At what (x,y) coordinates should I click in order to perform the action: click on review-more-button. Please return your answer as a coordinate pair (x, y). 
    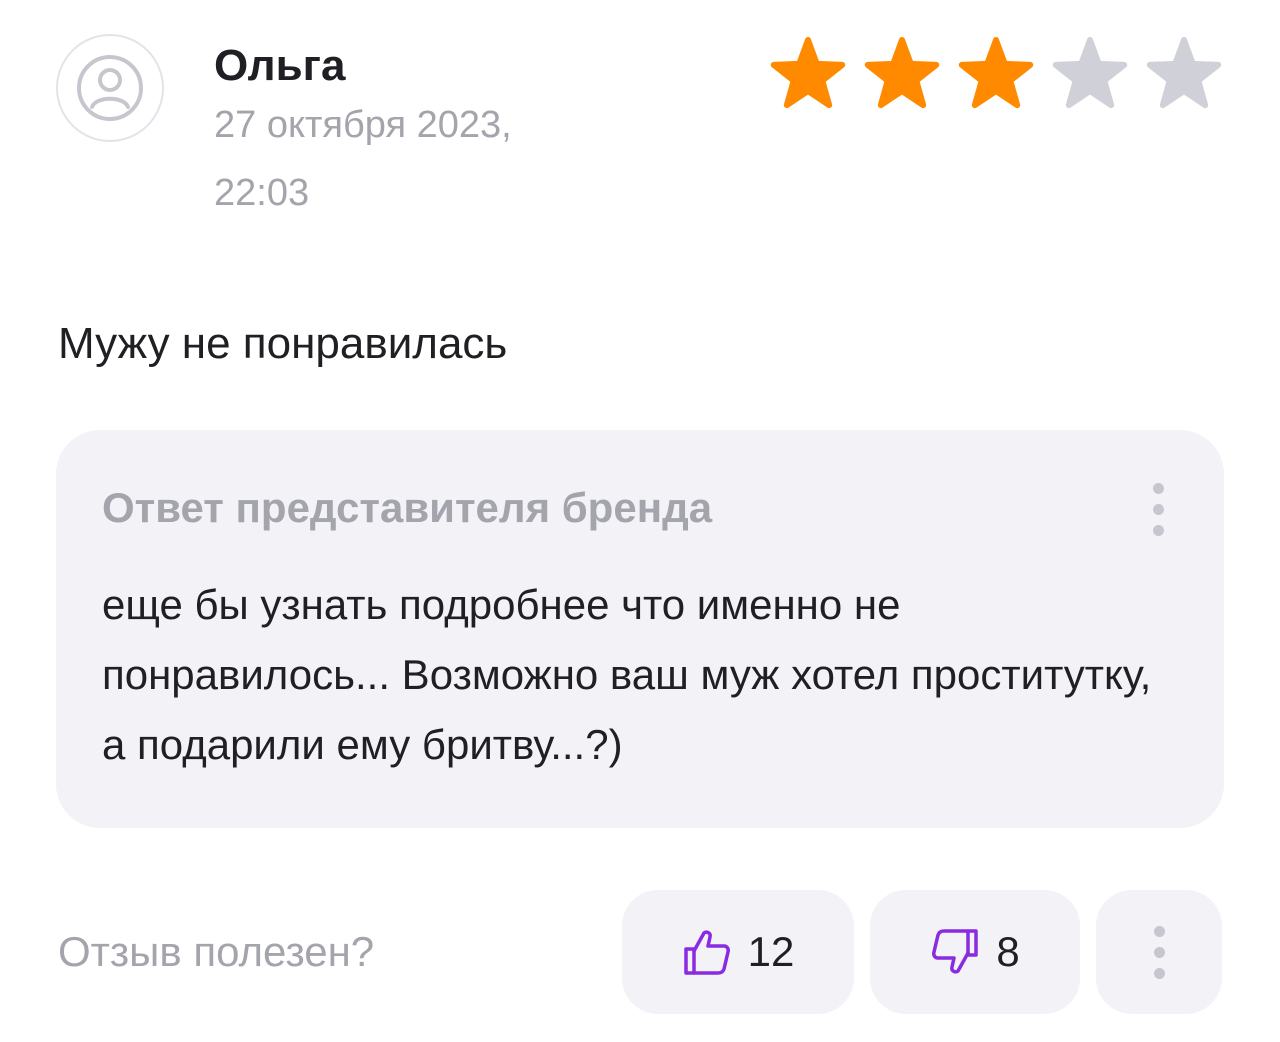
    Looking at the image, I should click on (1159, 952).